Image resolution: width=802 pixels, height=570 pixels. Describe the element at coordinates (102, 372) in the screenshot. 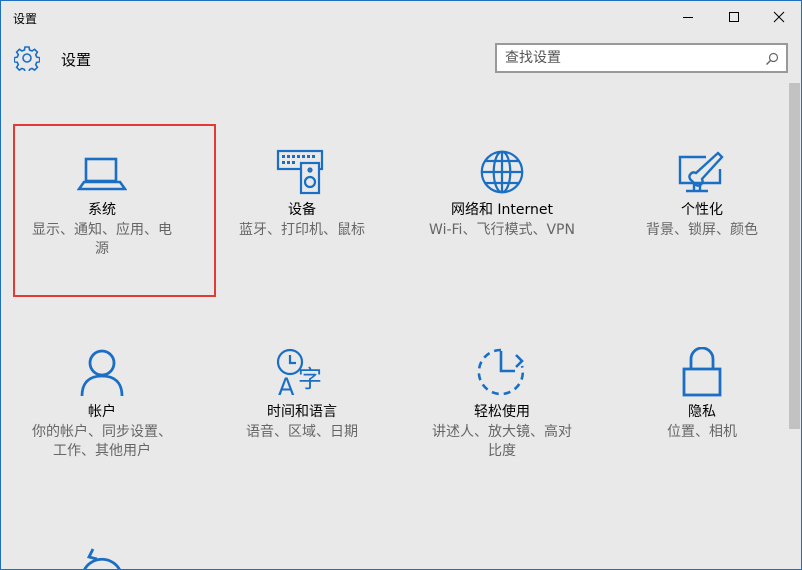

I see `person-icon` at that location.